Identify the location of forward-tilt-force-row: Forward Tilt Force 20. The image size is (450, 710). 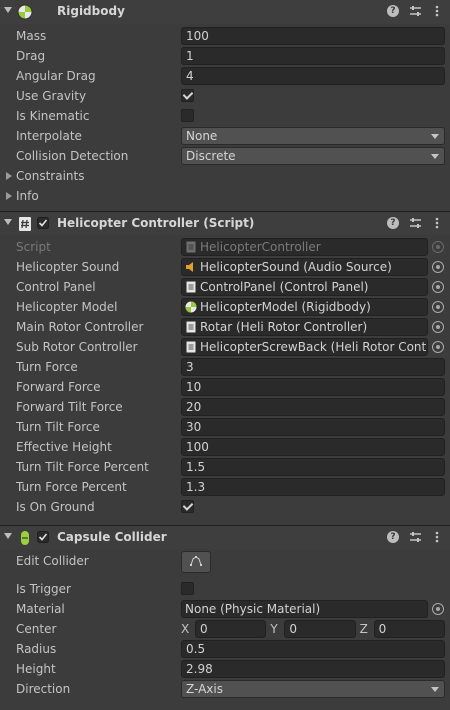
(225, 407).